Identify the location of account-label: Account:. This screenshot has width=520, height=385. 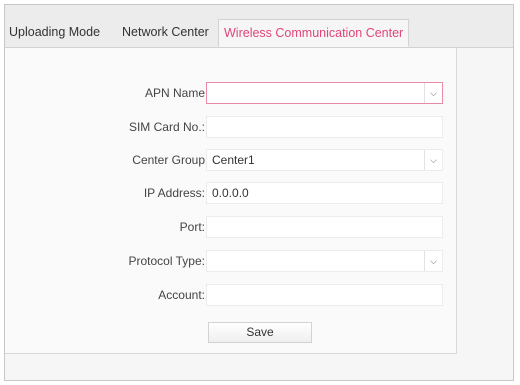
(181, 295).